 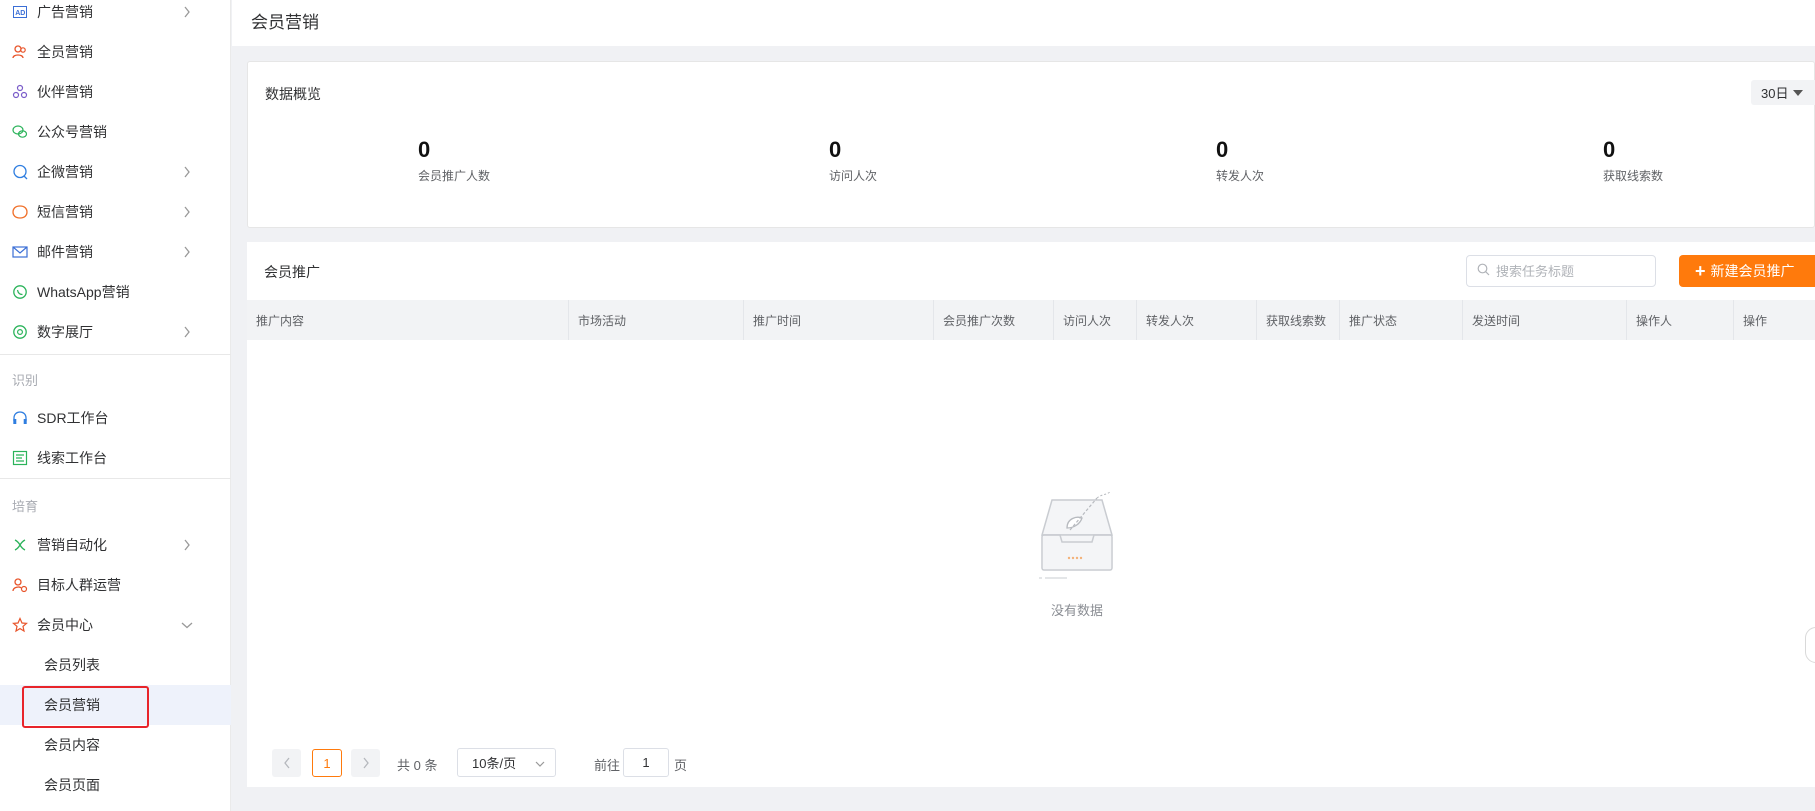 What do you see at coordinates (853, 176) in the screenshot?
I see `stat-label: 访问人次` at bounding box center [853, 176].